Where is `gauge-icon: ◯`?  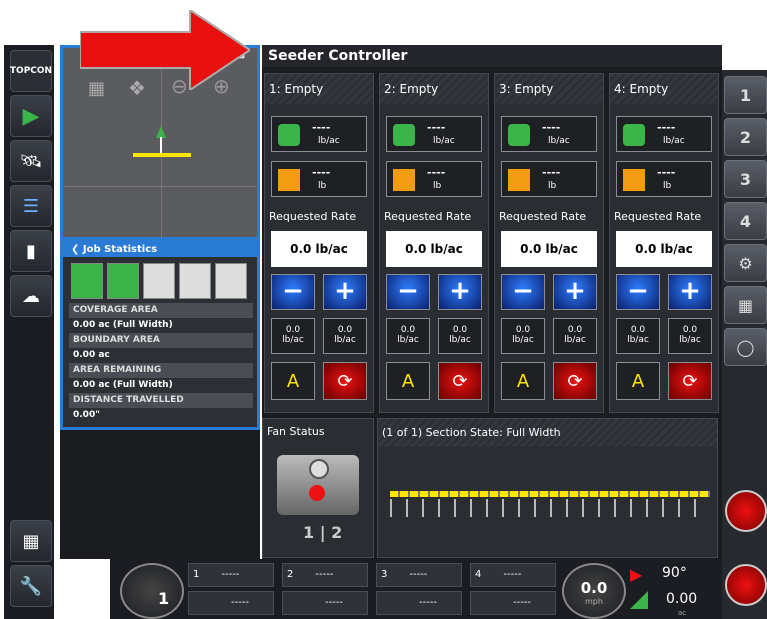
gauge-icon: ◯ is located at coordinates (745, 347).